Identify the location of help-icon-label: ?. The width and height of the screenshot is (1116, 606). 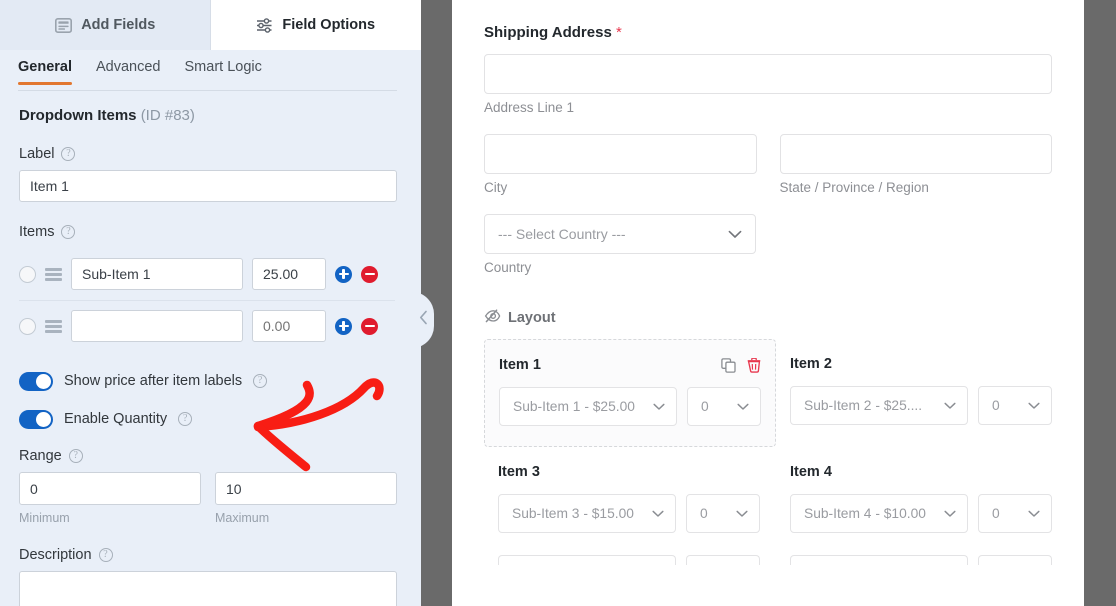
(68, 154).